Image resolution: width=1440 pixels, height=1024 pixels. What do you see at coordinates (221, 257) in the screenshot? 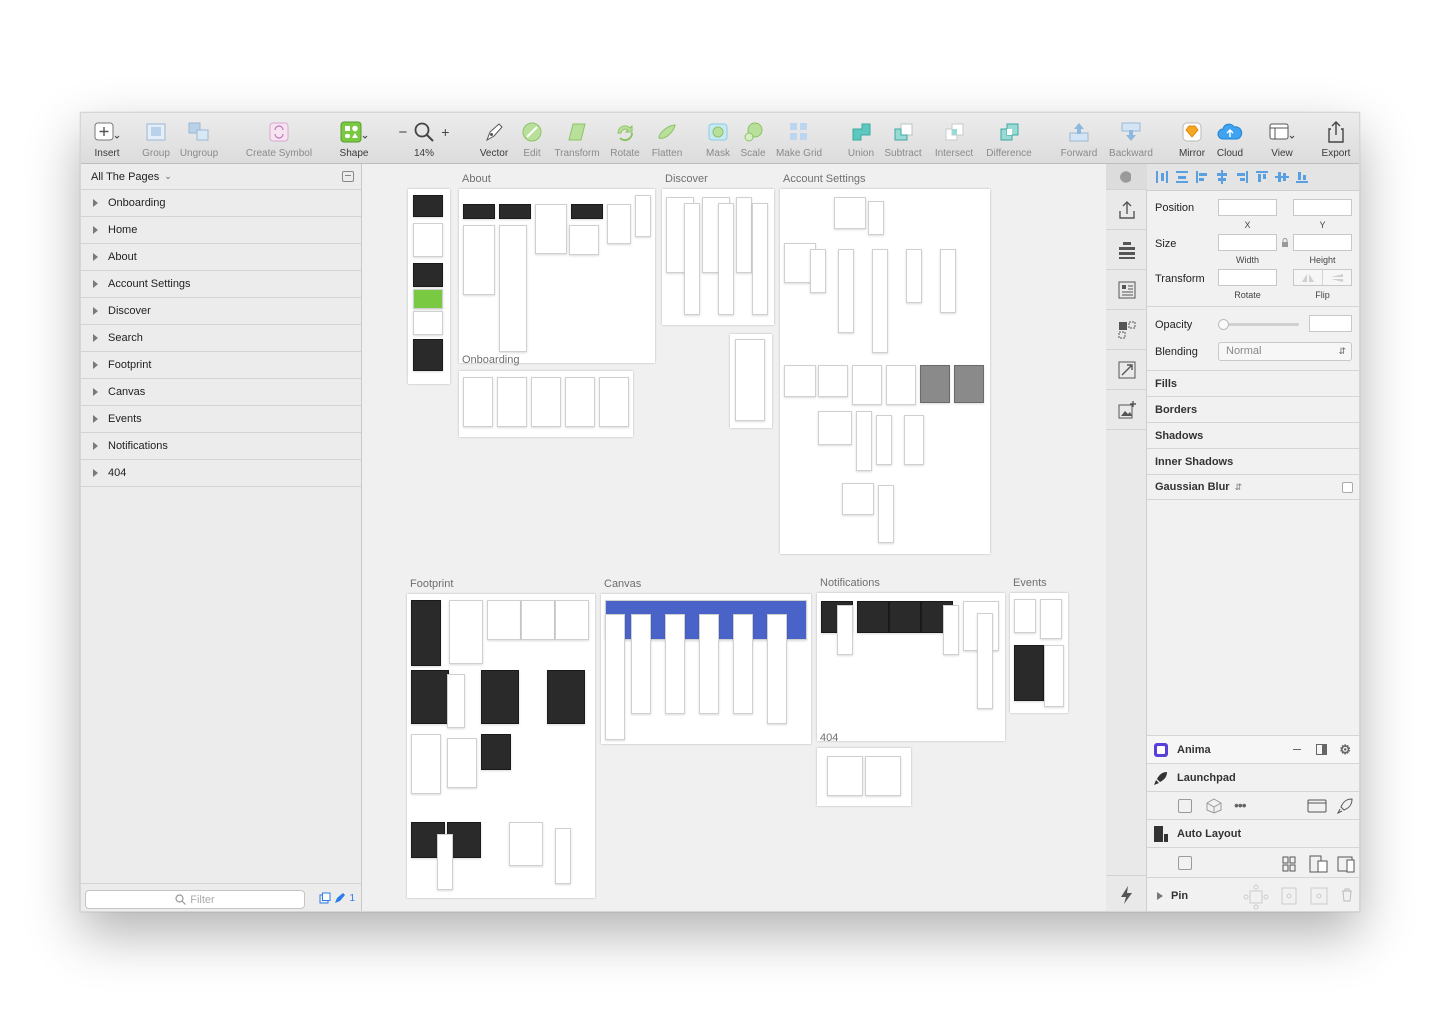
I see `page-item-about: About` at bounding box center [221, 257].